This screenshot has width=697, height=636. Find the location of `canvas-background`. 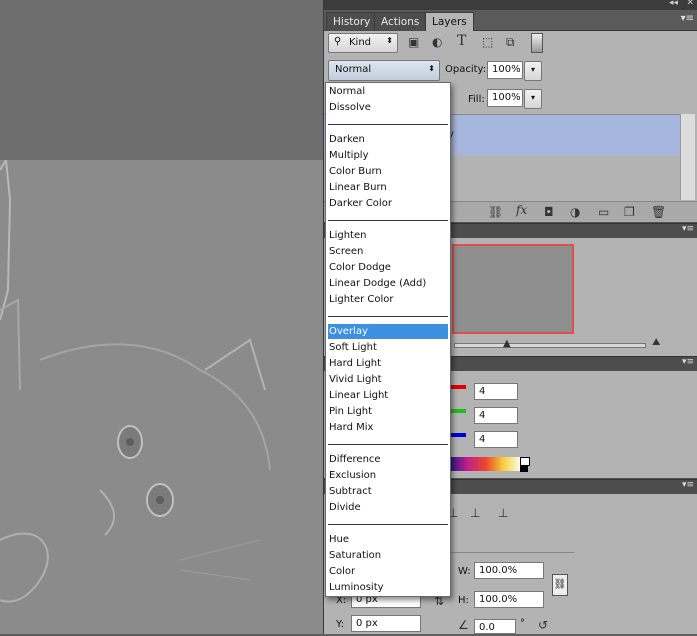

canvas-background is located at coordinates (161, 80).